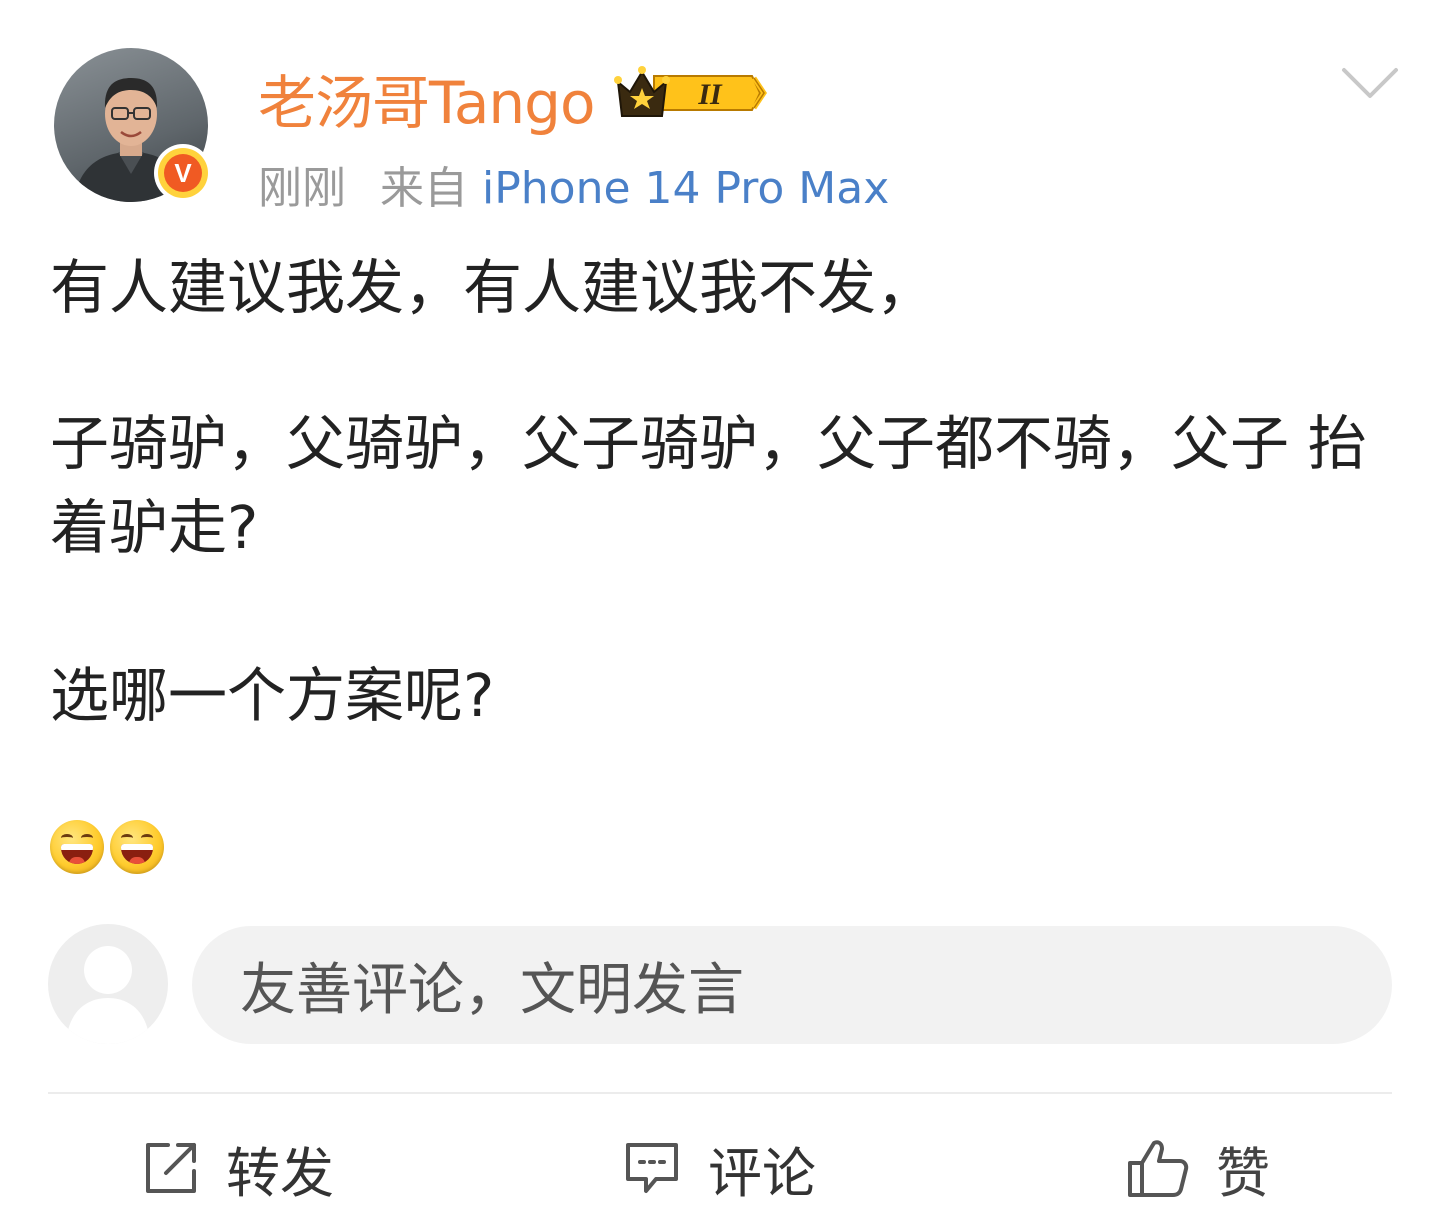 The width and height of the screenshot is (1440, 1228). Describe the element at coordinates (108, 984) in the screenshot. I see `current-user-avatar` at that location.